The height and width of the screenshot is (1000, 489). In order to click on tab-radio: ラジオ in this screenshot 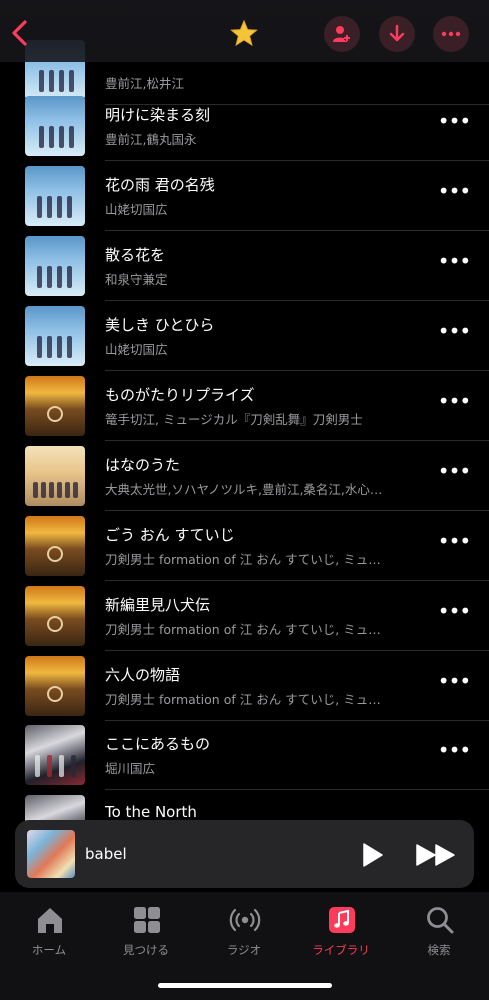, I will do `click(244, 934)`.